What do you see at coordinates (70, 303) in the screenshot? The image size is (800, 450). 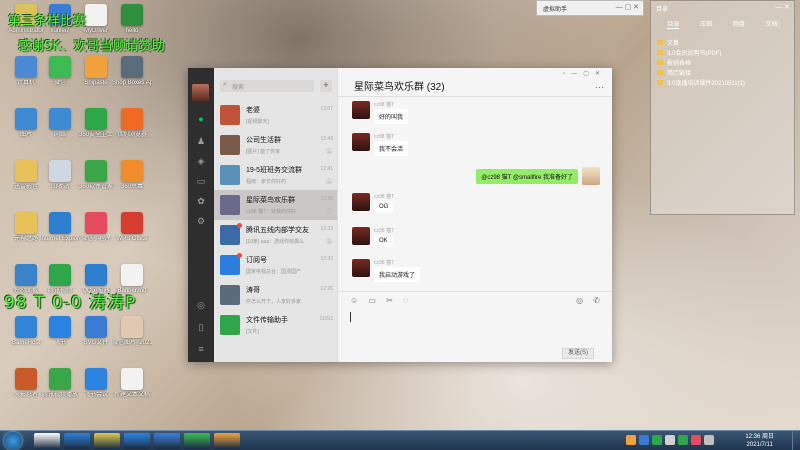 I see `overlay-score: 98 T 0-0 涛涛P` at bounding box center [70, 303].